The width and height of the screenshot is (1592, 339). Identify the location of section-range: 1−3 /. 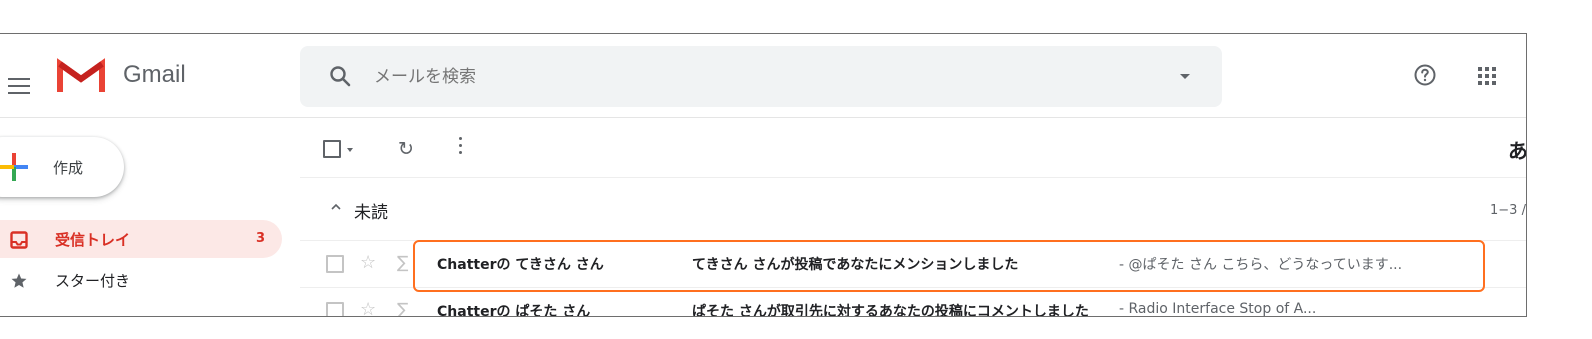
(1508, 210).